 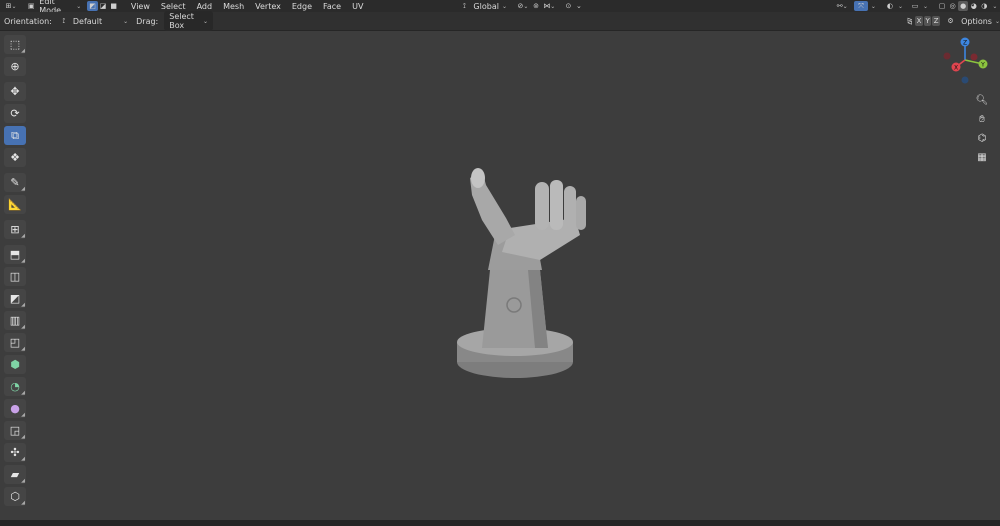 I want to click on annotate-tool-icon: ✎ ◢, so click(x=15, y=182).